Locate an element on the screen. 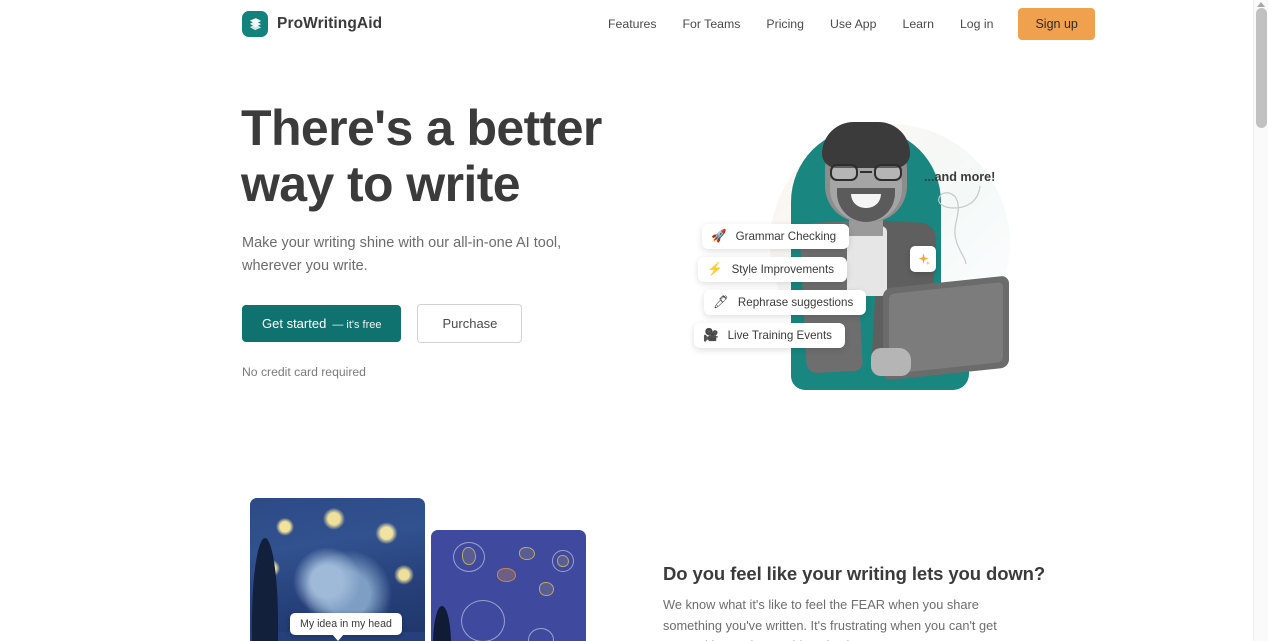 This screenshot has height=641, width=1268. nav-item-learn: Learn is located at coordinates (917, 24).